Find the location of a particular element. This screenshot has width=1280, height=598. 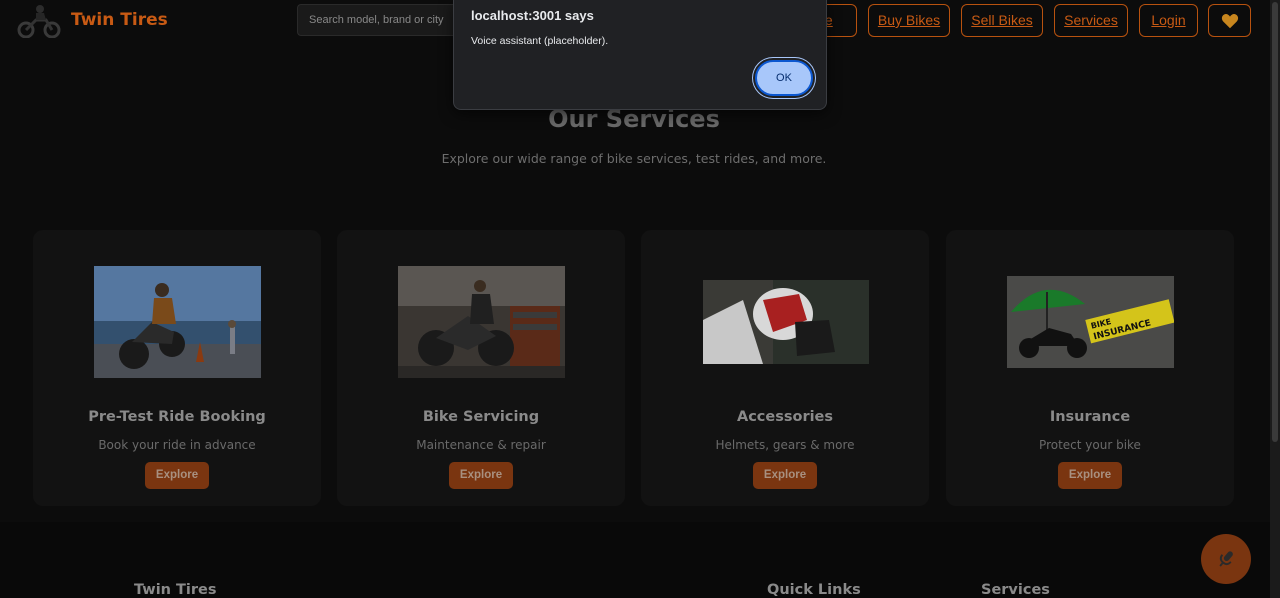

site-footer: Twin Tires Quick Links Services is located at coordinates (635, 560).